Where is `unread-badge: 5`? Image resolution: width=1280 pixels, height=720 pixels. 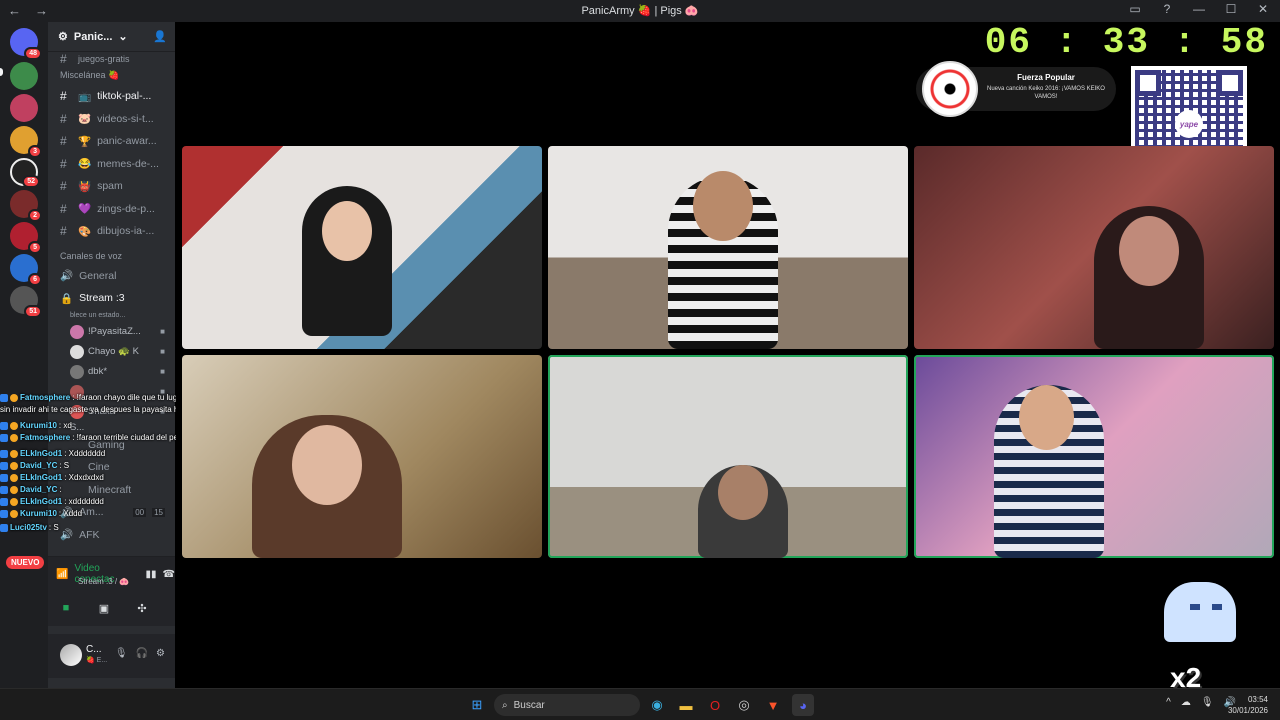 unread-badge: 5 is located at coordinates (35, 247).